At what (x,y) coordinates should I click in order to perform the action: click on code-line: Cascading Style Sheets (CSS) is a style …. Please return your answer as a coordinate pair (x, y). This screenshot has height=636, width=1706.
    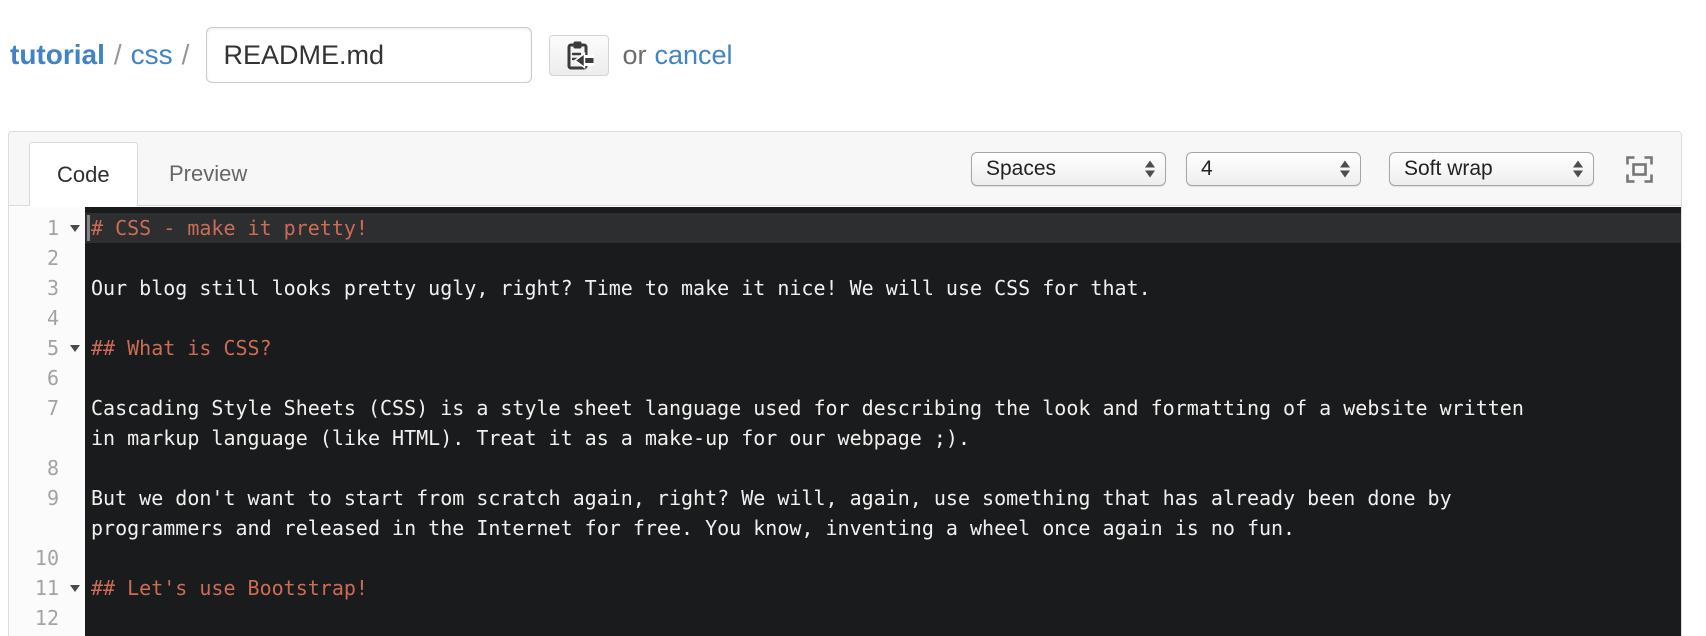
    Looking at the image, I should click on (883, 408).